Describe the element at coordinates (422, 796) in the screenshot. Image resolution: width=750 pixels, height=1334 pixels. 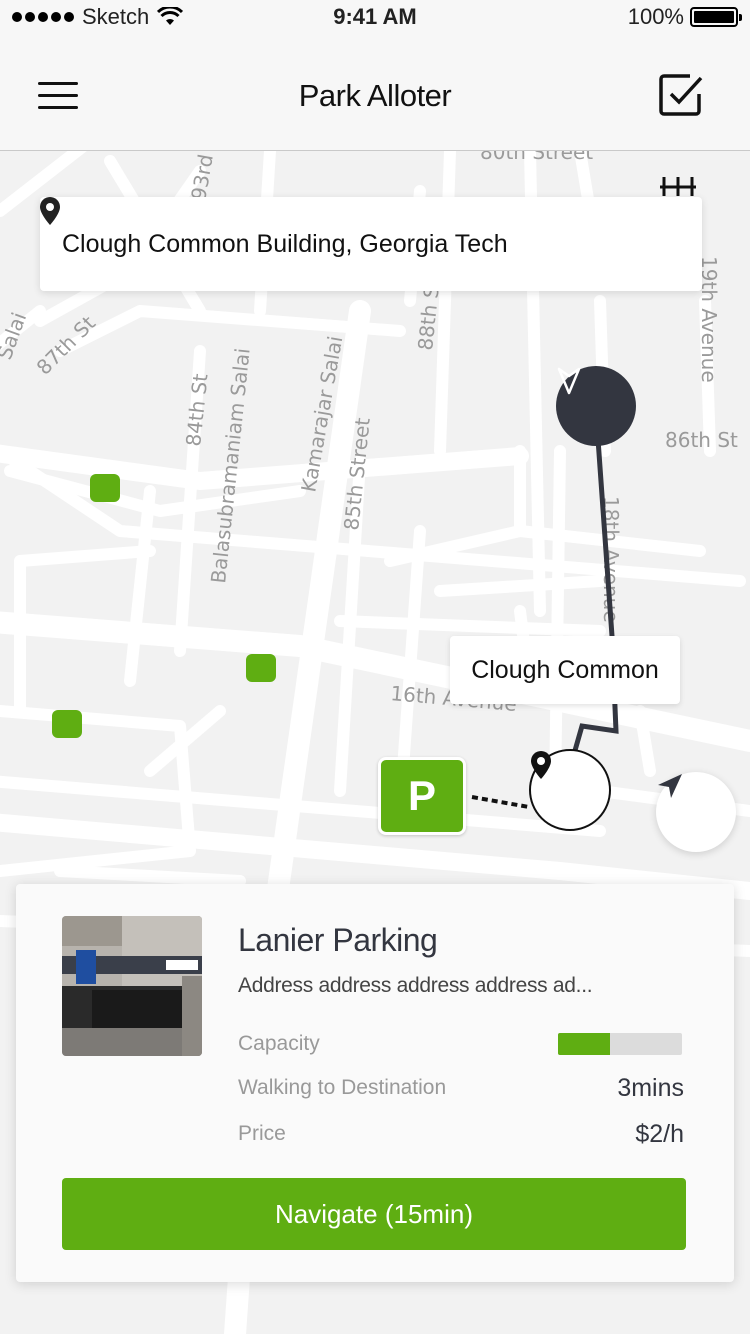
I see `selected-parking-marker: P` at that location.